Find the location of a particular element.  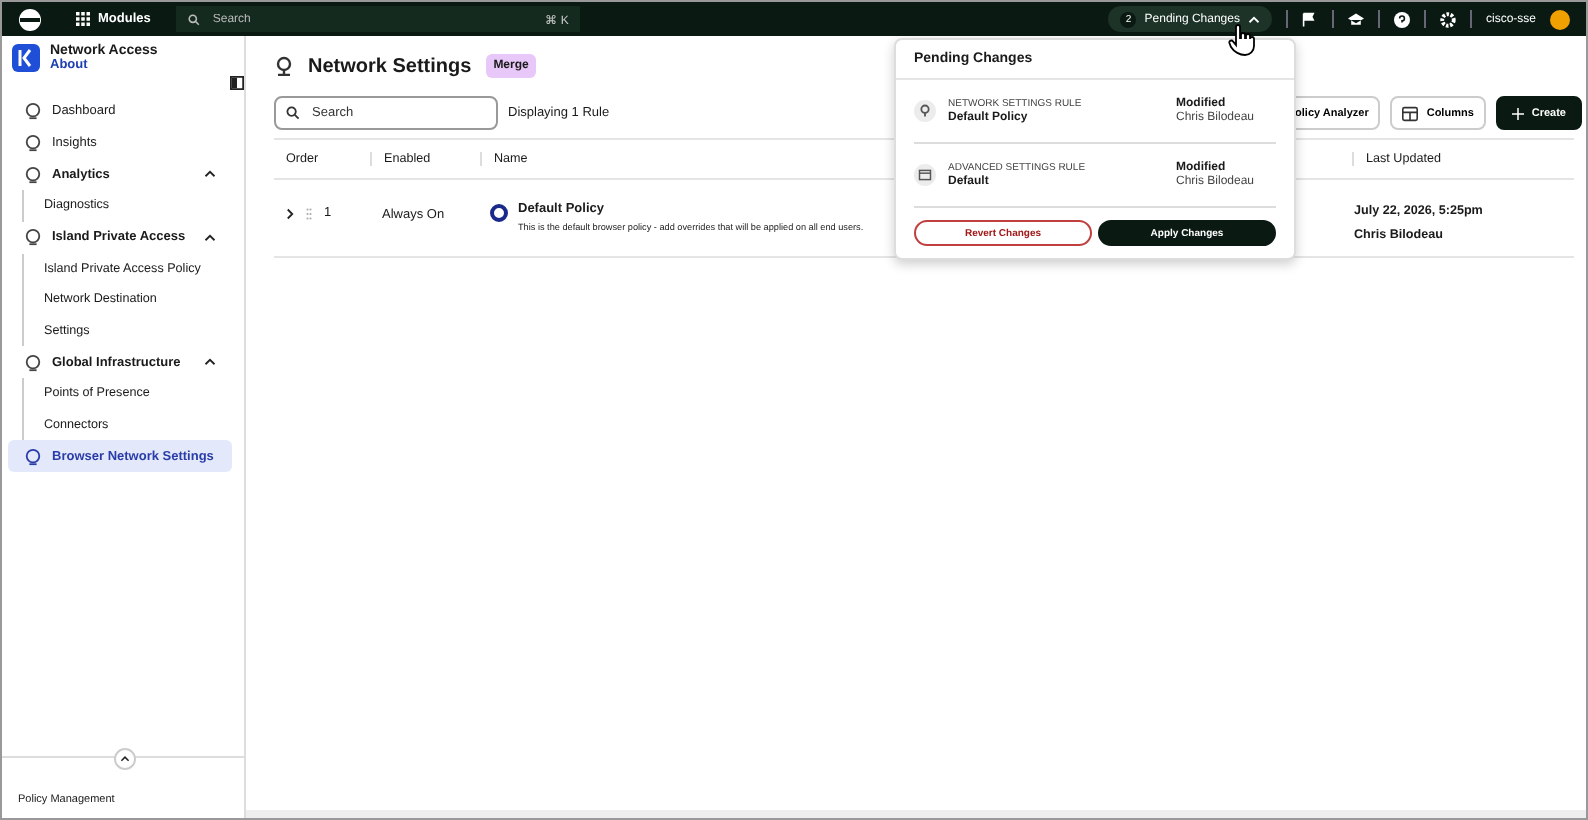

page-title: Network Settings is located at coordinates (390, 66).